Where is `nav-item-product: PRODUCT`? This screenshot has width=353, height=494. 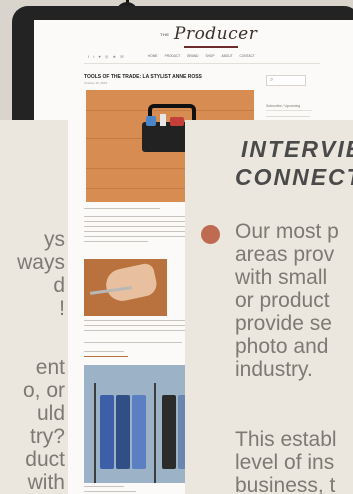 nav-item-product: PRODUCT is located at coordinates (173, 56).